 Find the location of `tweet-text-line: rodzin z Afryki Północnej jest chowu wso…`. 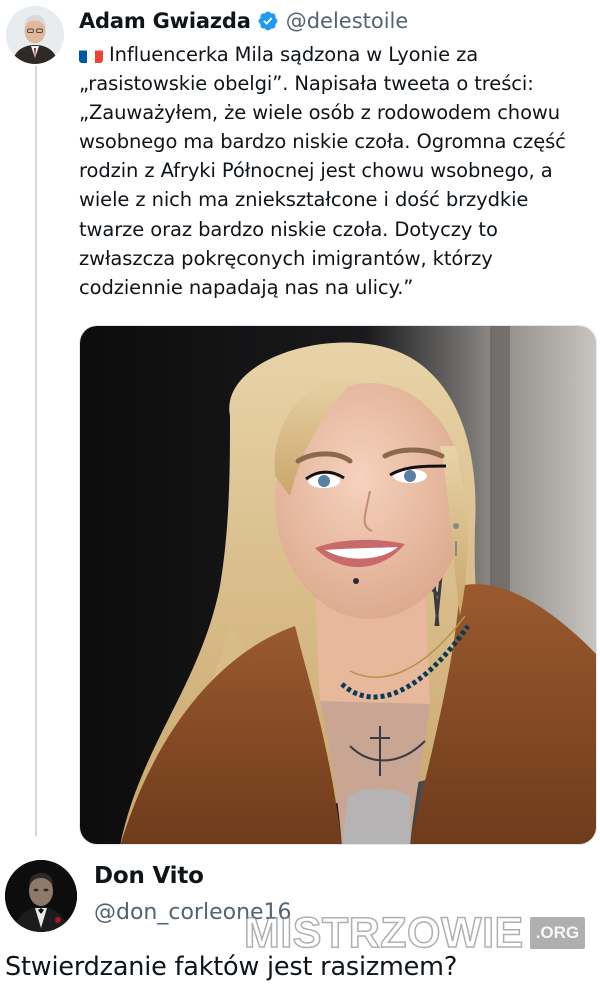

tweet-text-line: rodzin z Afryki Północnej jest chowu wso… is located at coordinates (316, 171).